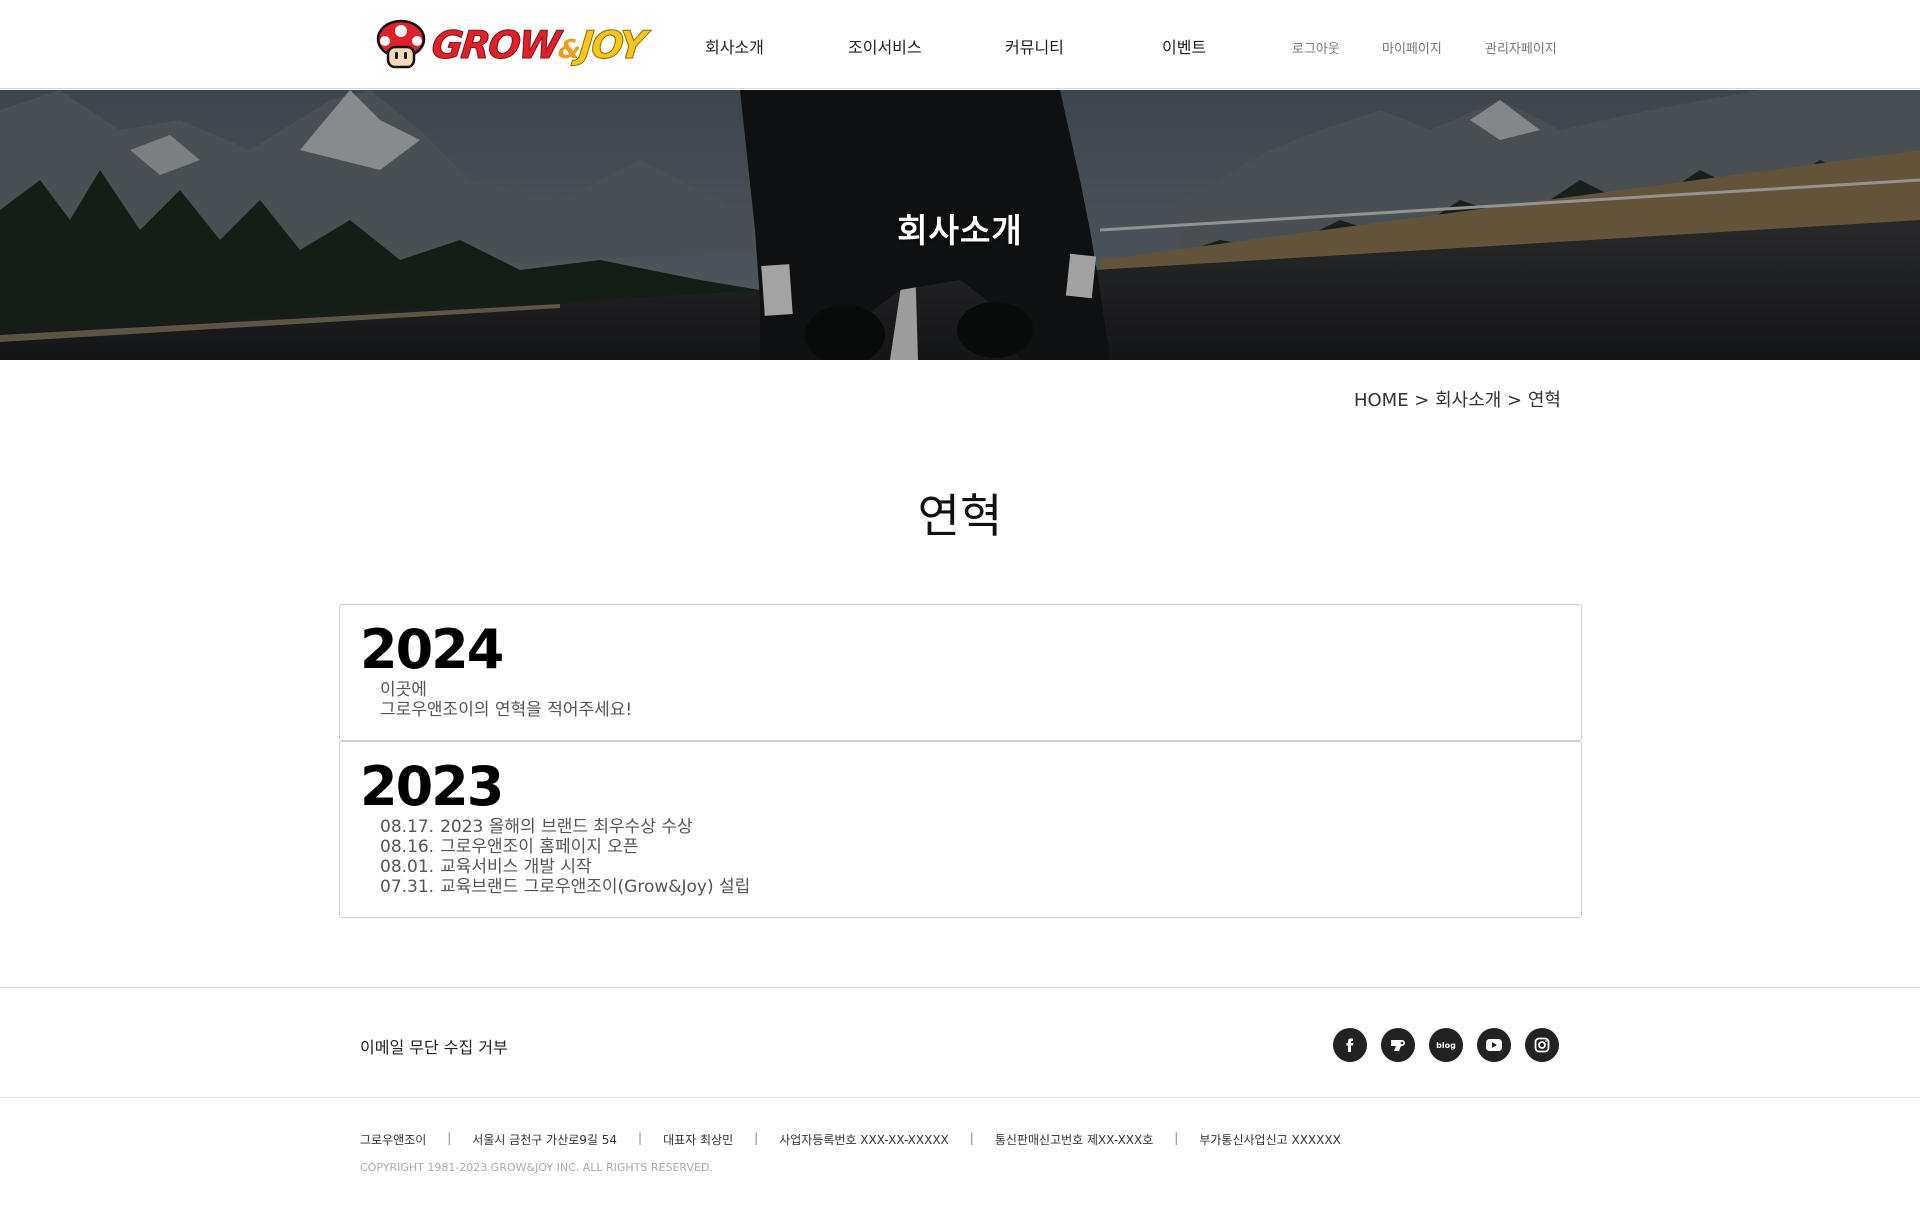  I want to click on nav-item-community: 커뮤니티, so click(1034, 46).